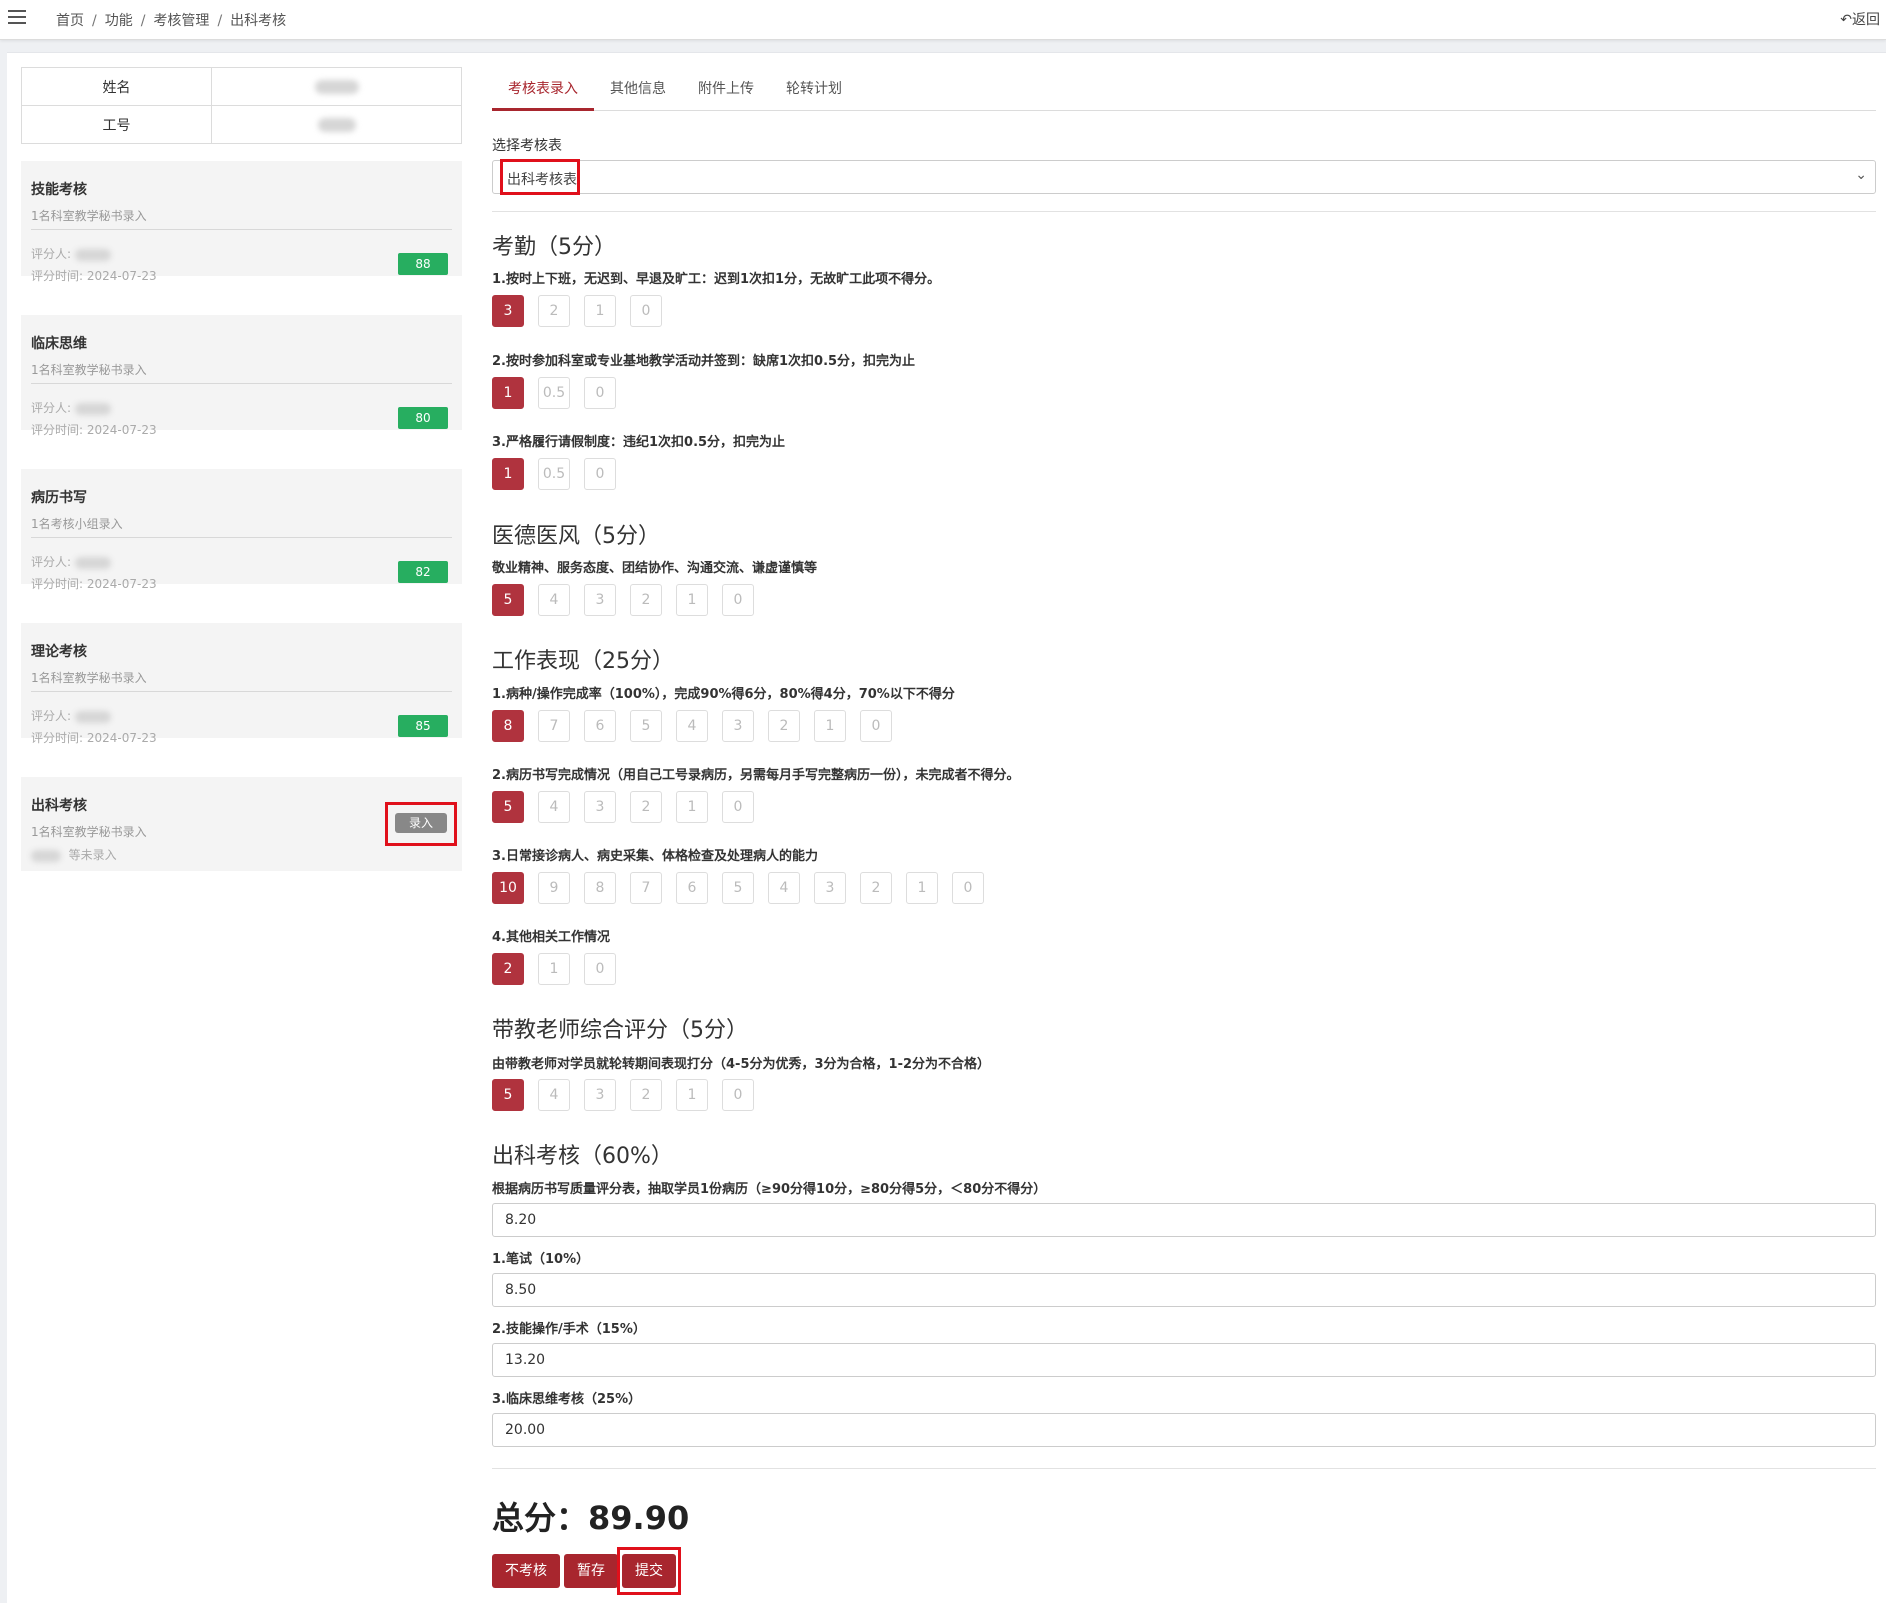 This screenshot has height=1603, width=1886. I want to click on tab-other-info: 其他信息, so click(638, 90).